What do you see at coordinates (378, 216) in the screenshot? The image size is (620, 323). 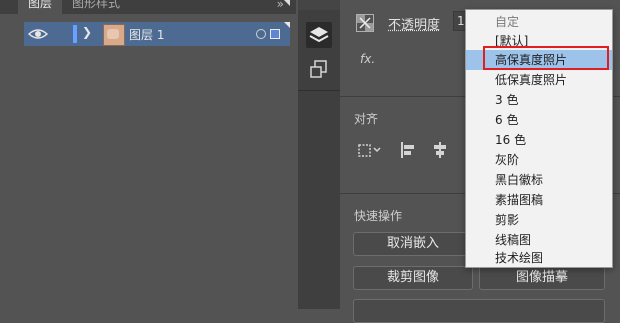 I see `quick-actions-title: 快速操作` at bounding box center [378, 216].